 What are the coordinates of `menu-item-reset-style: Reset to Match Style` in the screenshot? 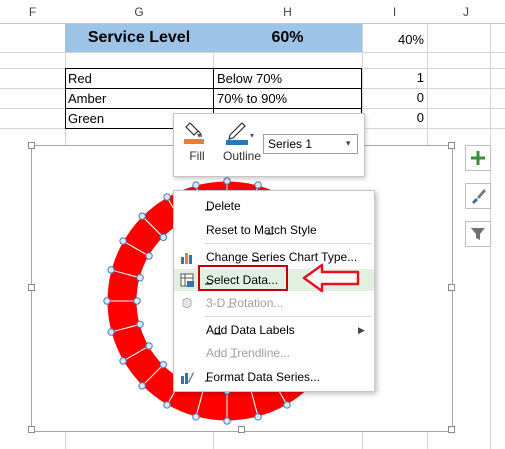 It's located at (274, 230).